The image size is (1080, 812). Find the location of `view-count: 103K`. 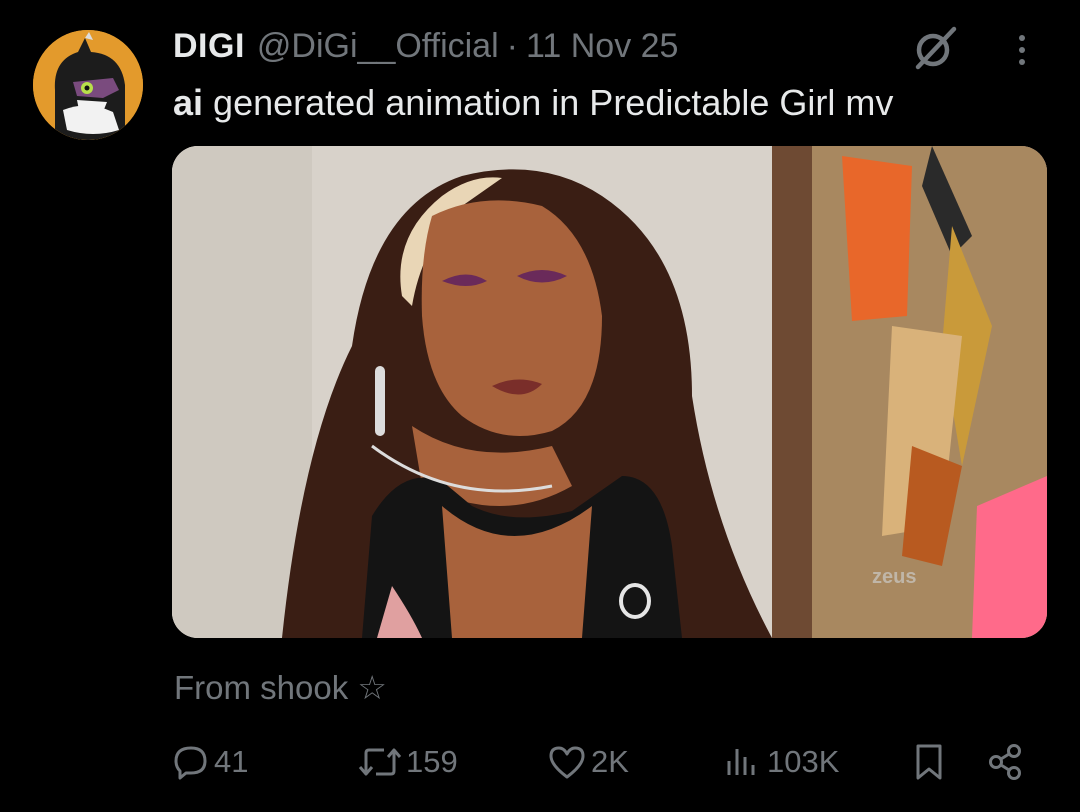

view-count: 103K is located at coordinates (803, 761).